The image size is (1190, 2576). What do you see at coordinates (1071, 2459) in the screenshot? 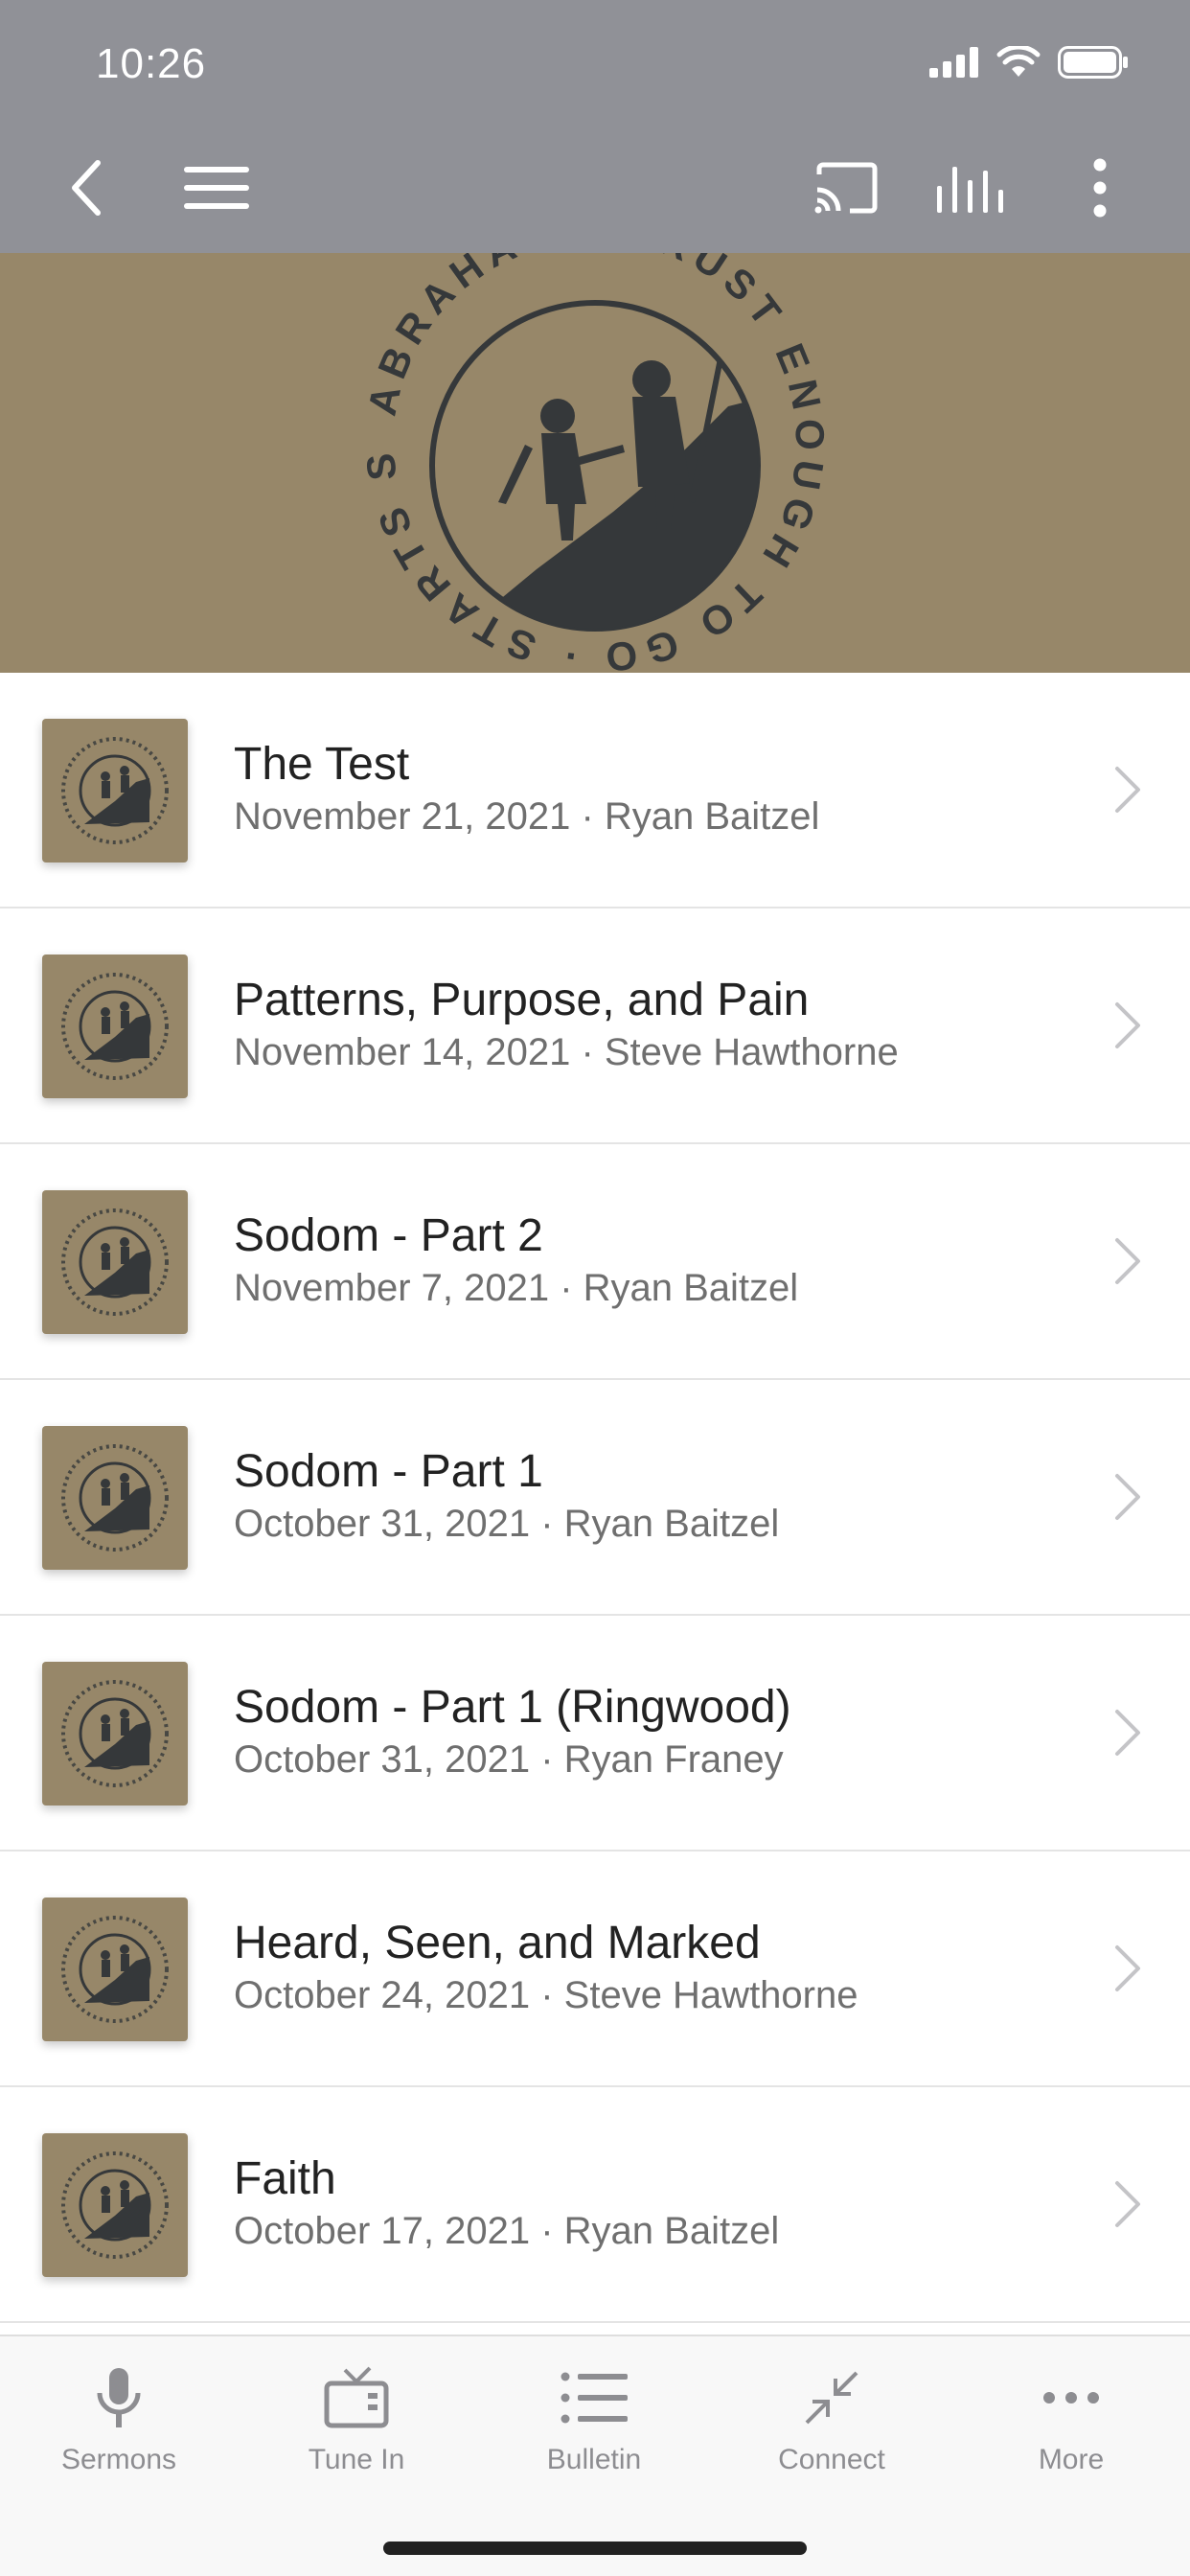
I see `tab-label: More` at bounding box center [1071, 2459].